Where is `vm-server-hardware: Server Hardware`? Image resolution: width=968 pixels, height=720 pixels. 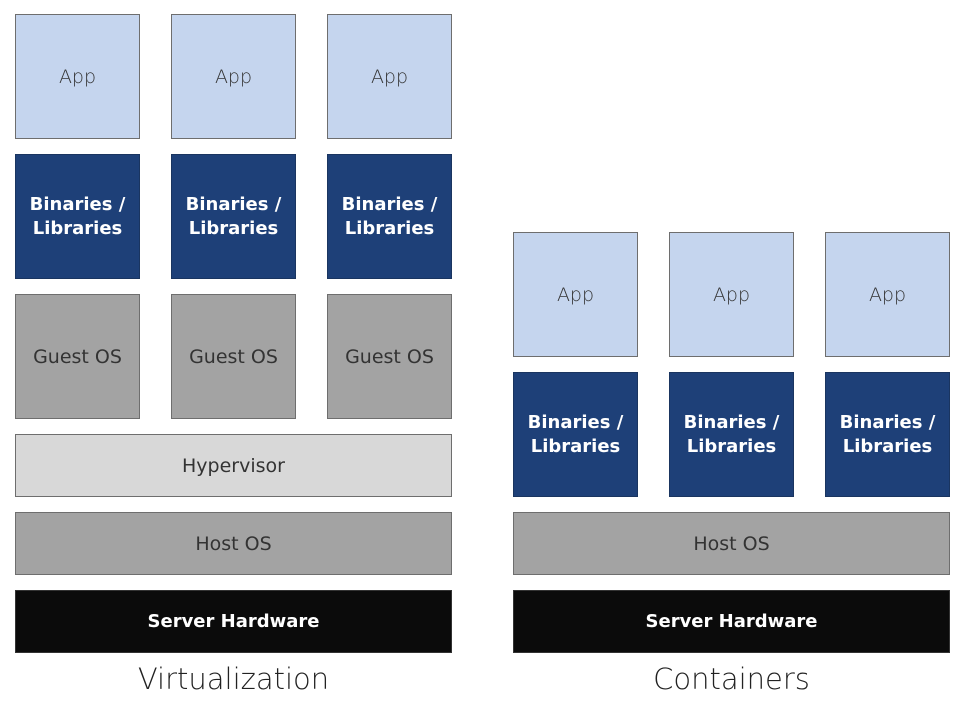
vm-server-hardware: Server Hardware is located at coordinates (233, 621).